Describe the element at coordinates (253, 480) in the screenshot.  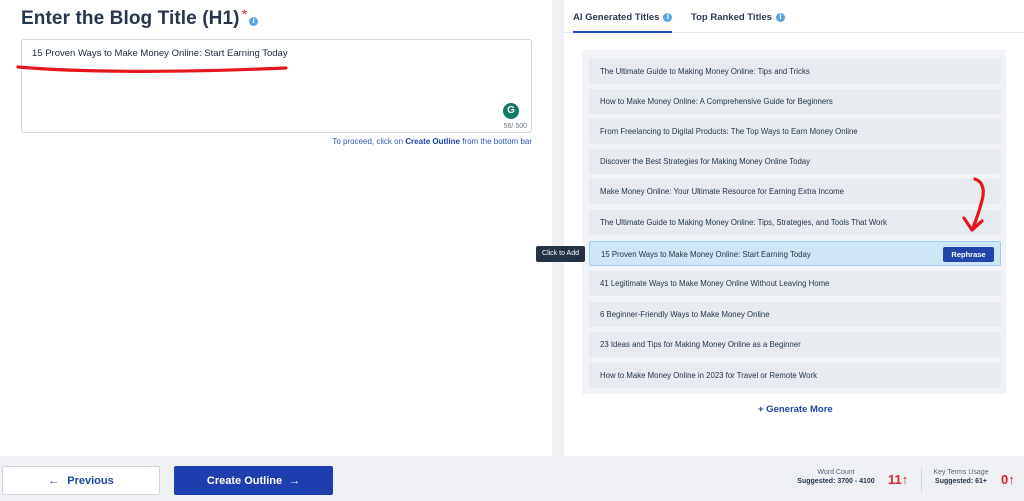
I see `create-outline-button: Create Outline →` at that location.